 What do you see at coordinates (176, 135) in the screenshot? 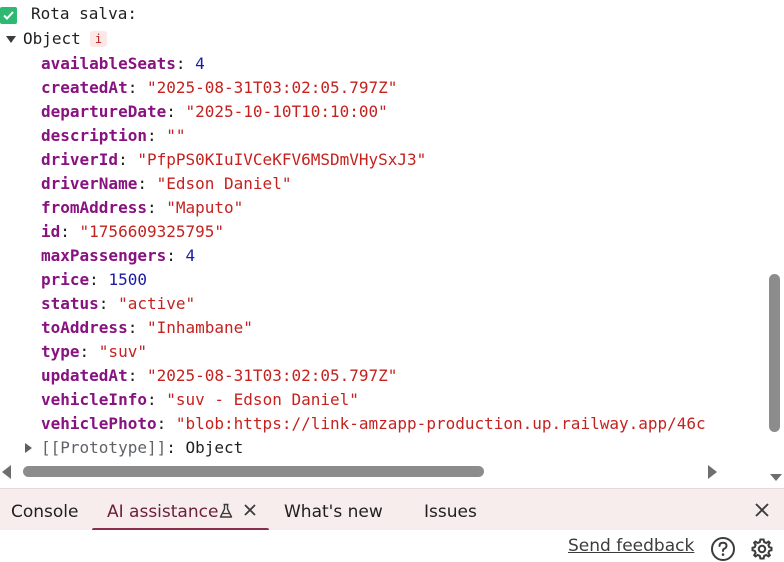
I see `property-value: ""` at bounding box center [176, 135].